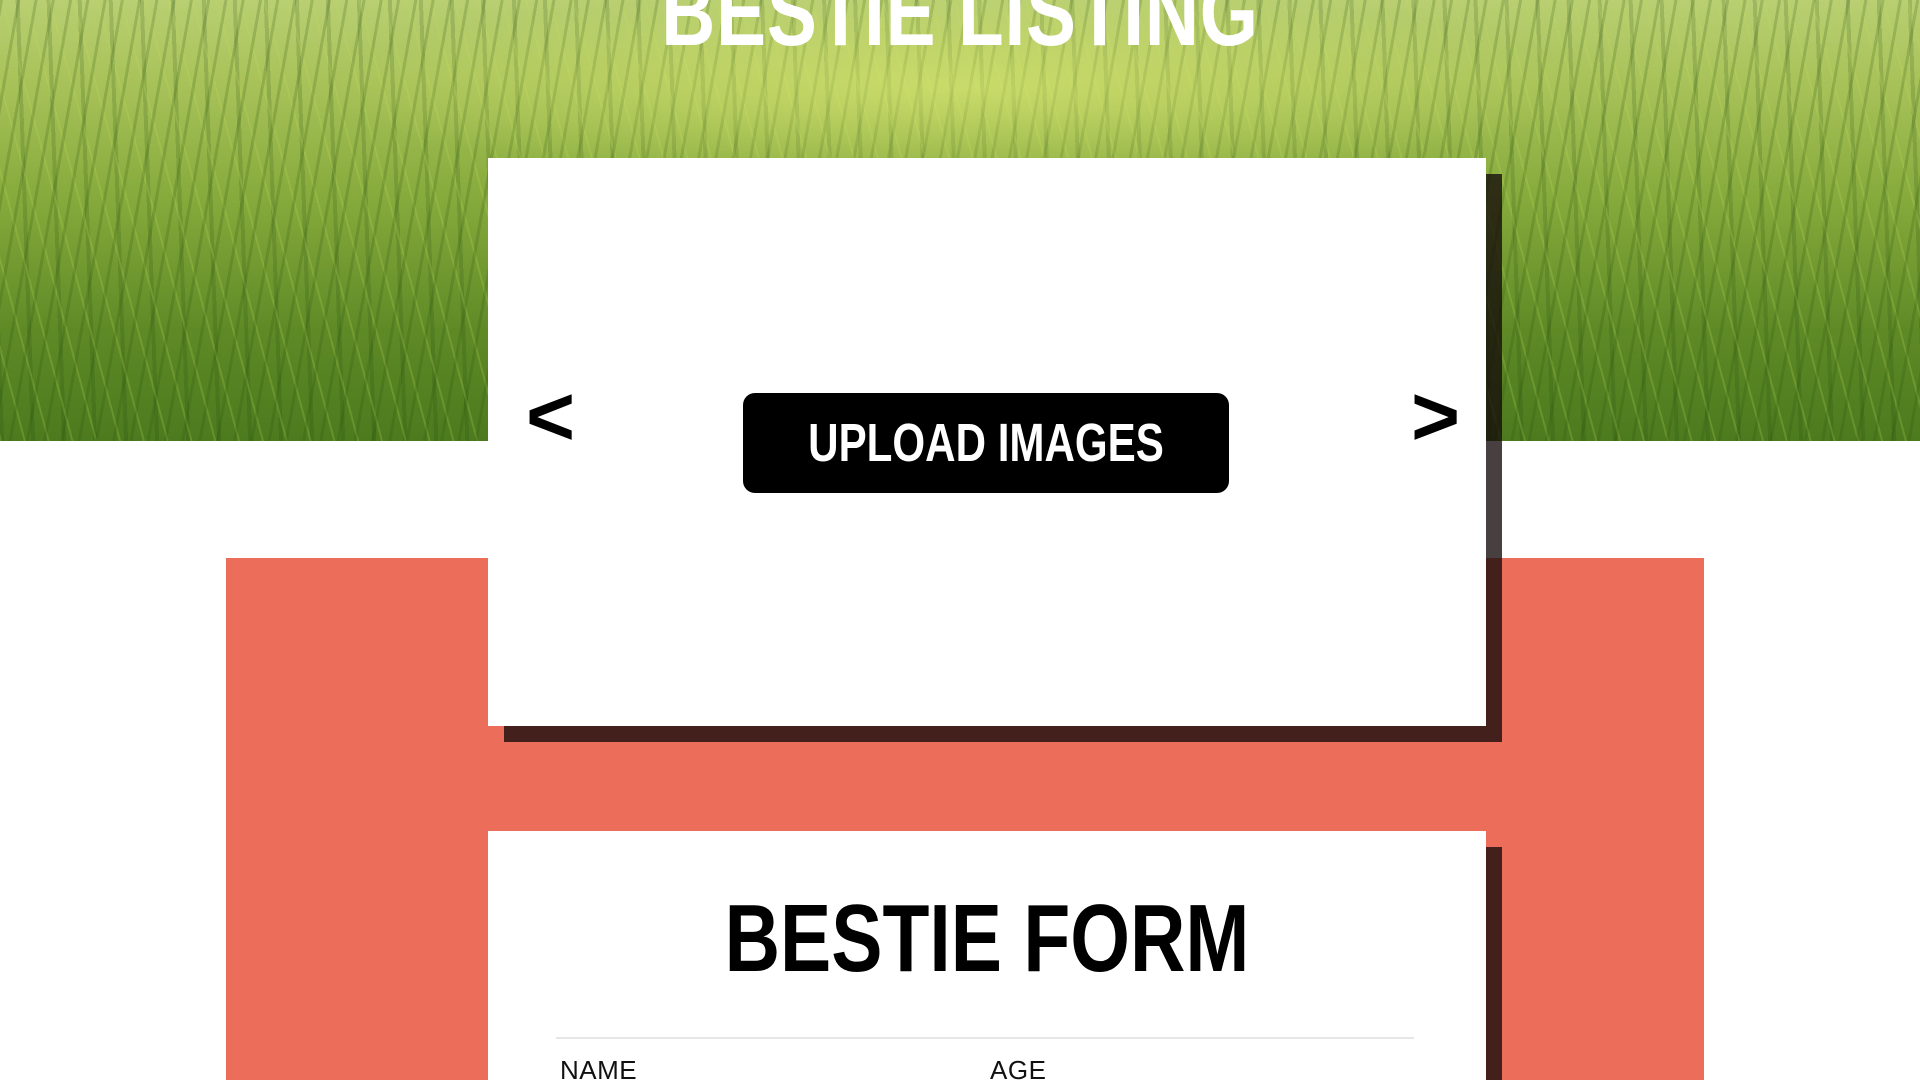  Describe the element at coordinates (987, 938) in the screenshot. I see `form-title: BESTIE FORM` at that location.